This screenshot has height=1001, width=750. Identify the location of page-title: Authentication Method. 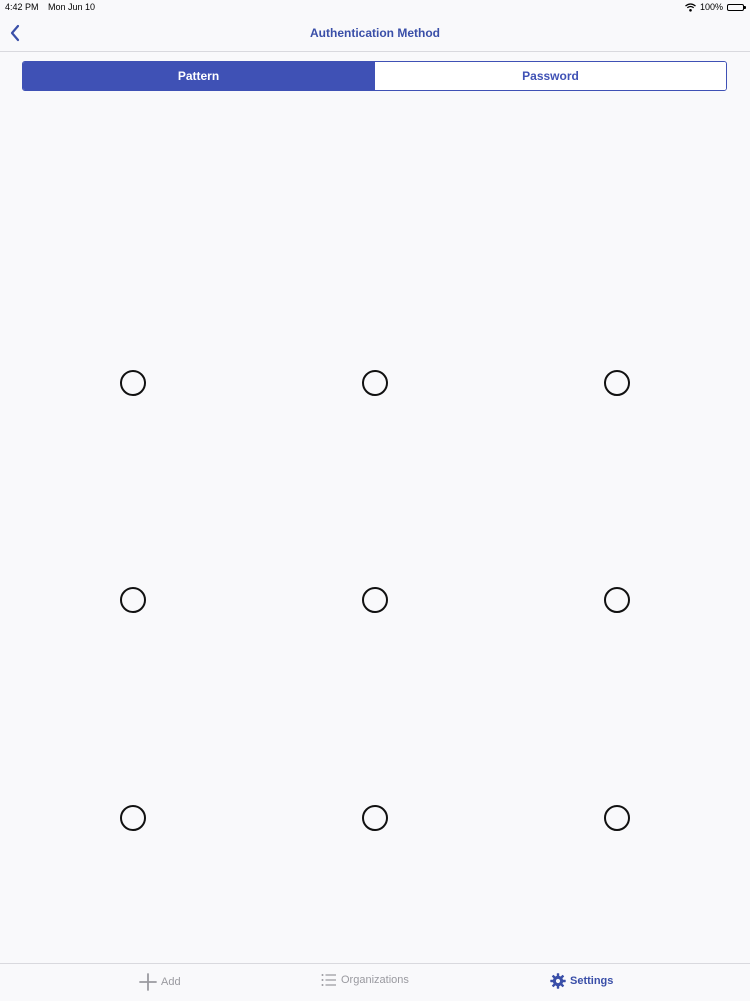
(375, 33).